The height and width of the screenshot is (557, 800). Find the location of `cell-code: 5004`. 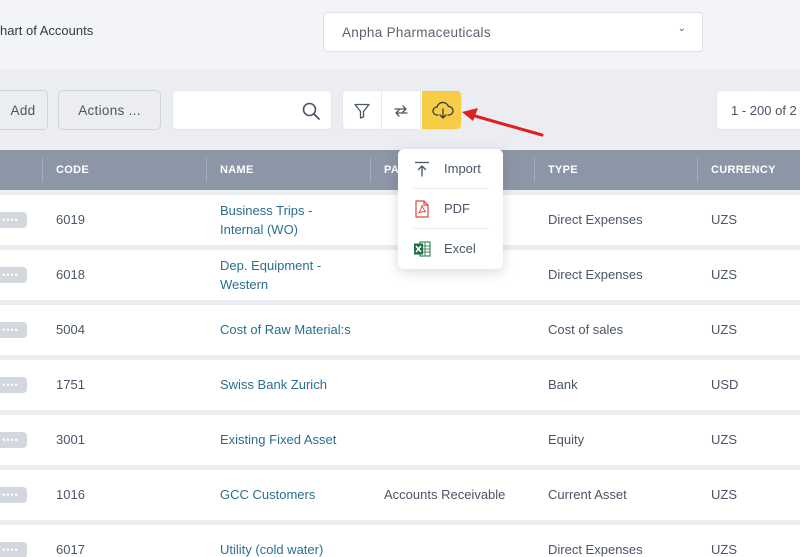

cell-code: 5004 is located at coordinates (70, 329).